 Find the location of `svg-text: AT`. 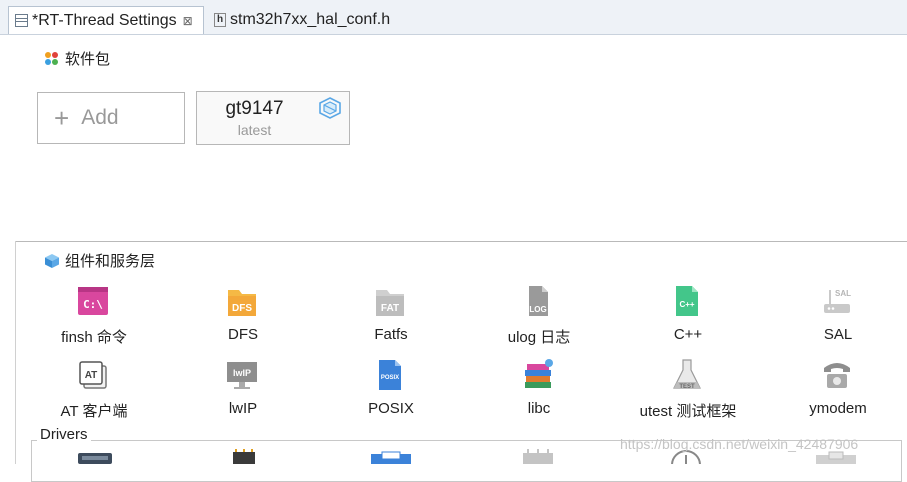

svg-text: AT is located at coordinates (91, 375).